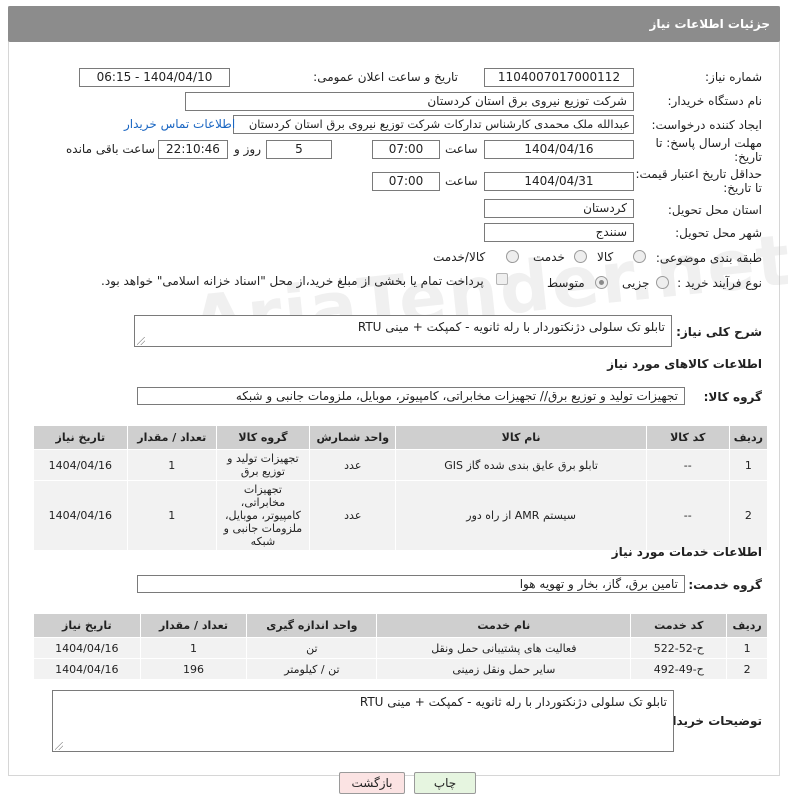 This screenshot has width=788, height=809. I want to click on creator-label: ایجاد کننده درخواست:, so click(706, 125).